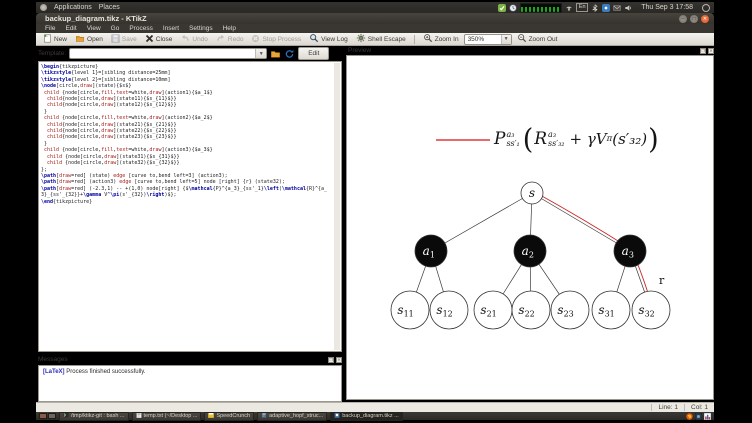 The width and height of the screenshot is (752, 423). Describe the element at coordinates (522, 39) in the screenshot. I see `zoomout-icon` at that location.